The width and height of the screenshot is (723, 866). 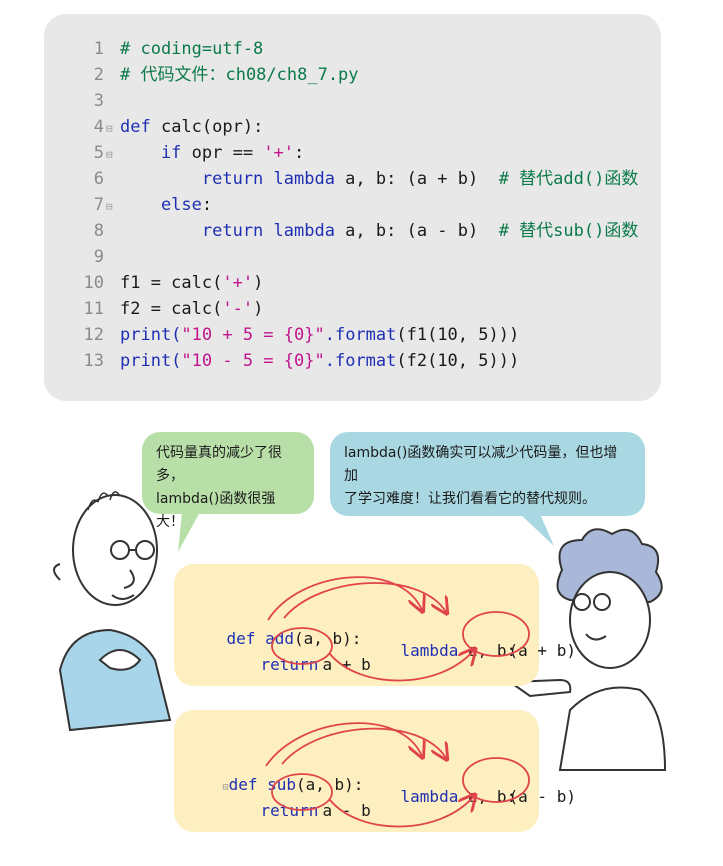 I want to click on code-token: opr ==, so click(x=227, y=153).